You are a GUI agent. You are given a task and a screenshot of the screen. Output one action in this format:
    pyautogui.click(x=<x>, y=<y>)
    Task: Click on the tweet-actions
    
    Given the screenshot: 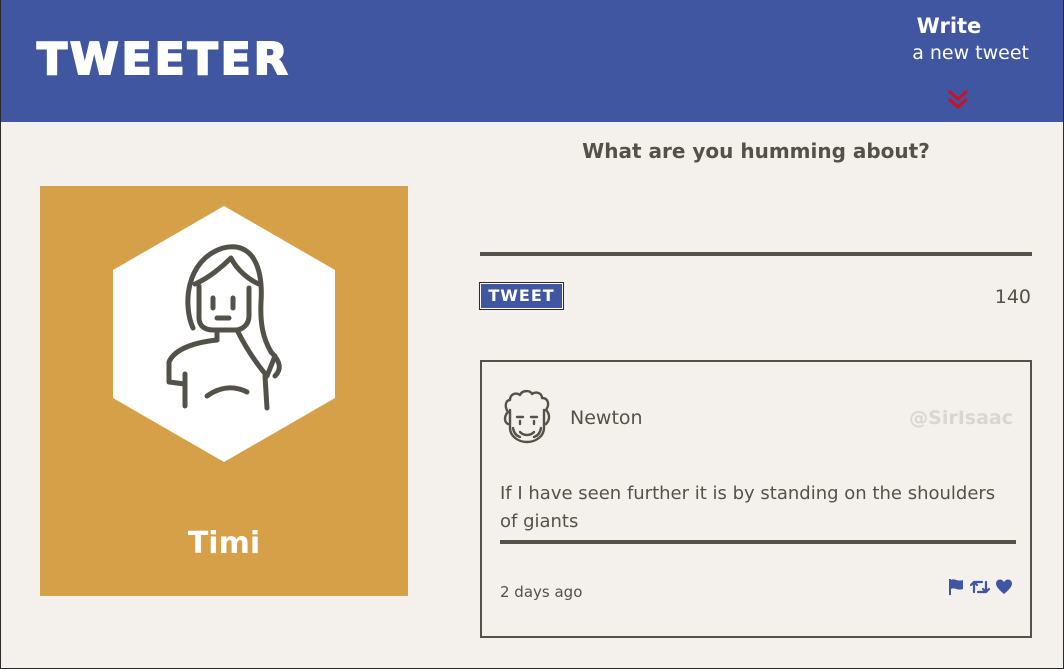 What is the action you would take?
    pyautogui.click(x=980, y=587)
    